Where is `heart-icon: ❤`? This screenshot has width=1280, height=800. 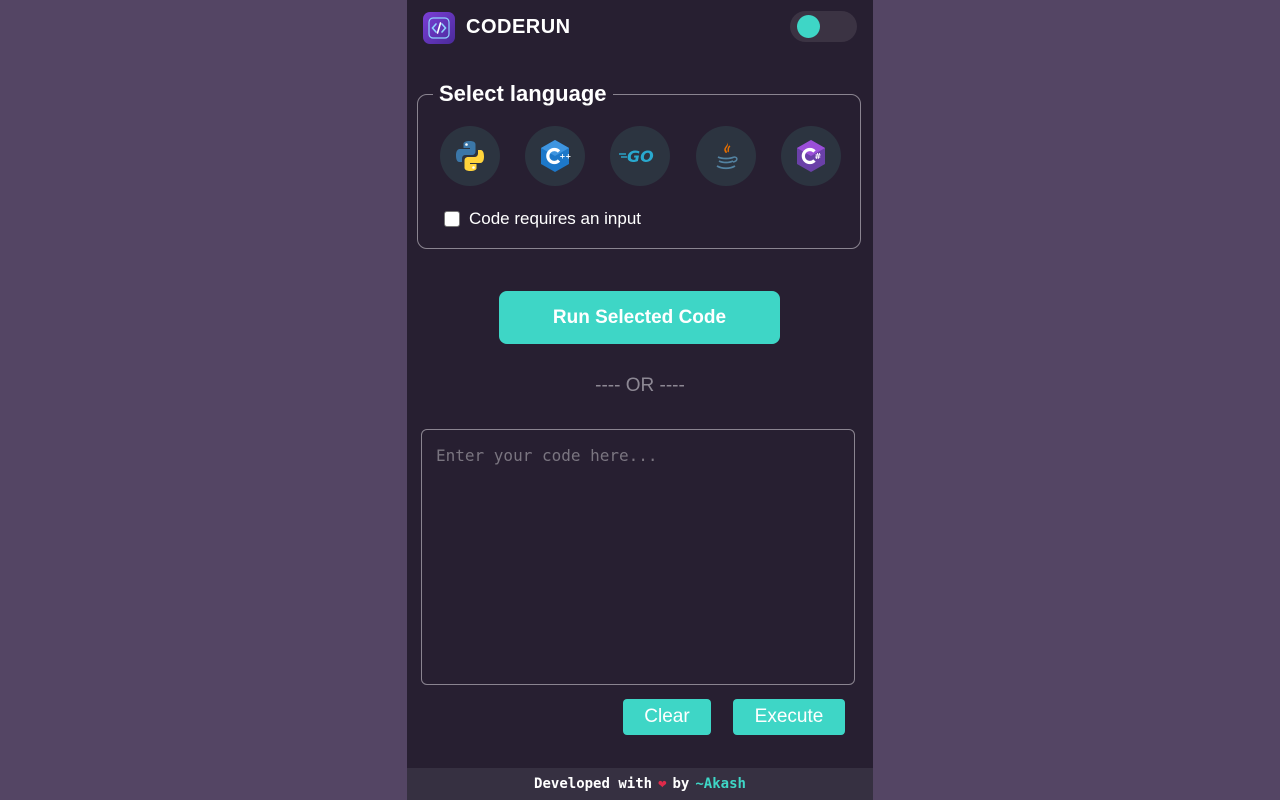
heart-icon: ❤ is located at coordinates (662, 784).